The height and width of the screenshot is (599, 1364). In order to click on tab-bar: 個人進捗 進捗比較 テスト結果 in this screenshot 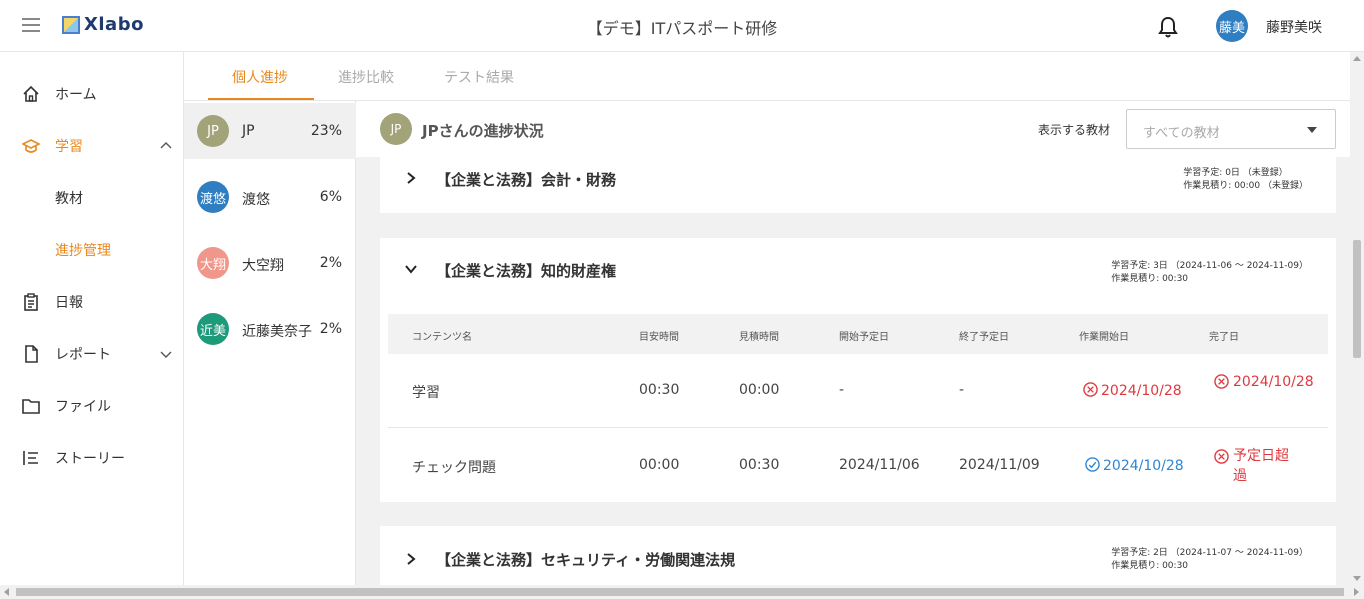, I will do `click(774, 76)`.